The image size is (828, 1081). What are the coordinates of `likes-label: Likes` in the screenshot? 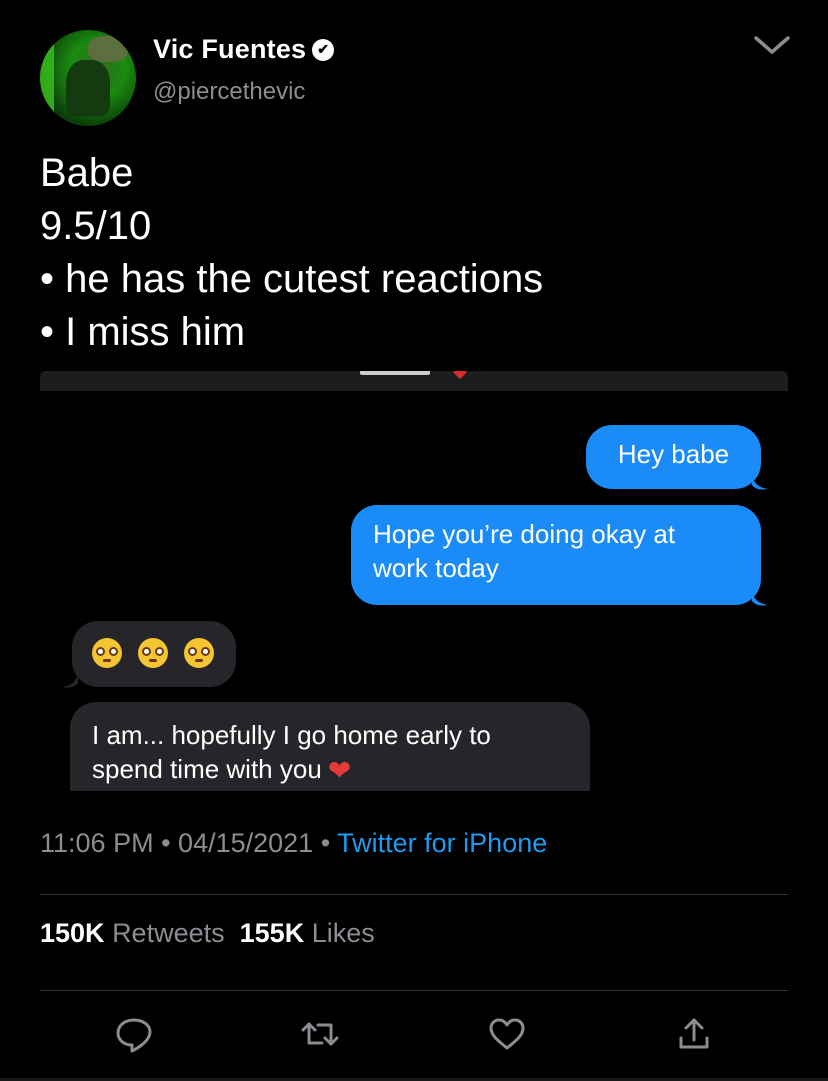 It's located at (343, 933).